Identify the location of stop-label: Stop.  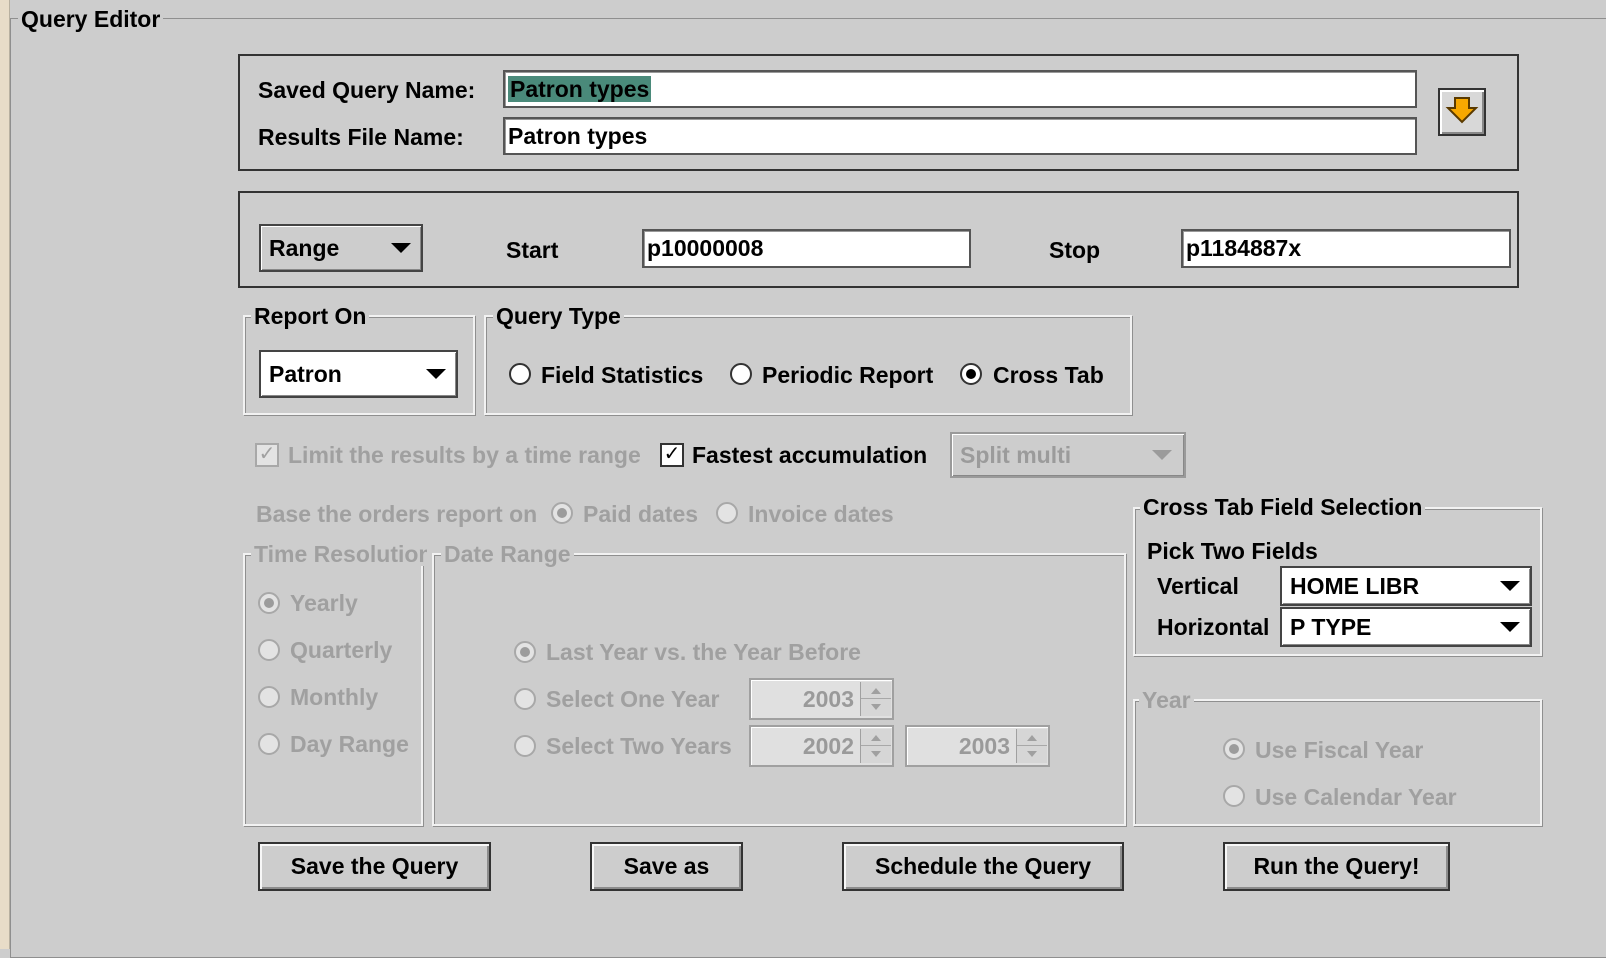
(1075, 250).